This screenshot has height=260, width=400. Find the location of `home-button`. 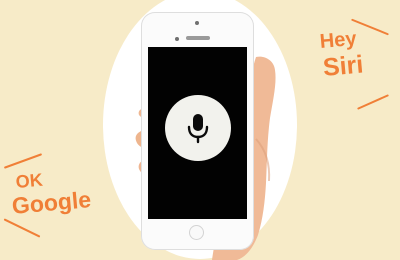

home-button is located at coordinates (196, 232).